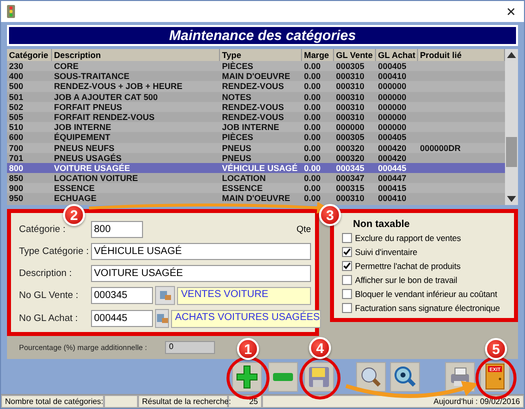 Image resolution: width=525 pixels, height=409 pixels. Describe the element at coordinates (117, 229) in the screenshot. I see `category-field: 800` at that location.